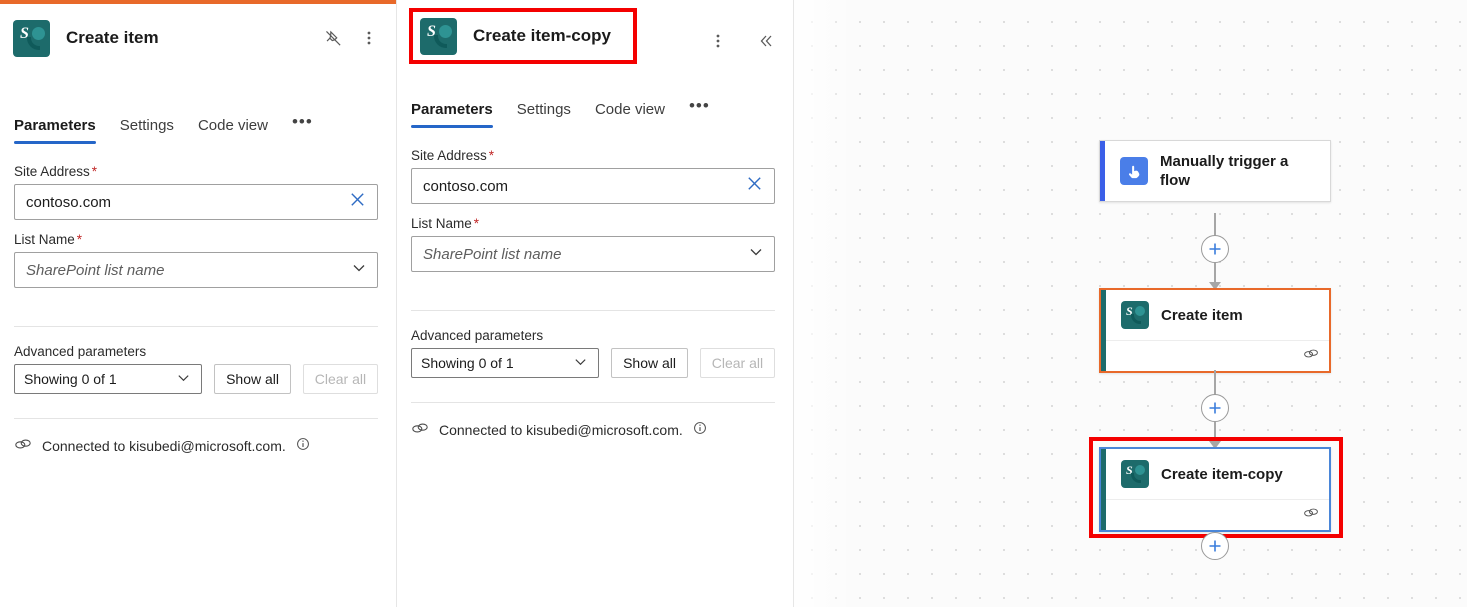  I want to click on node-label: Create item, so click(1202, 315).